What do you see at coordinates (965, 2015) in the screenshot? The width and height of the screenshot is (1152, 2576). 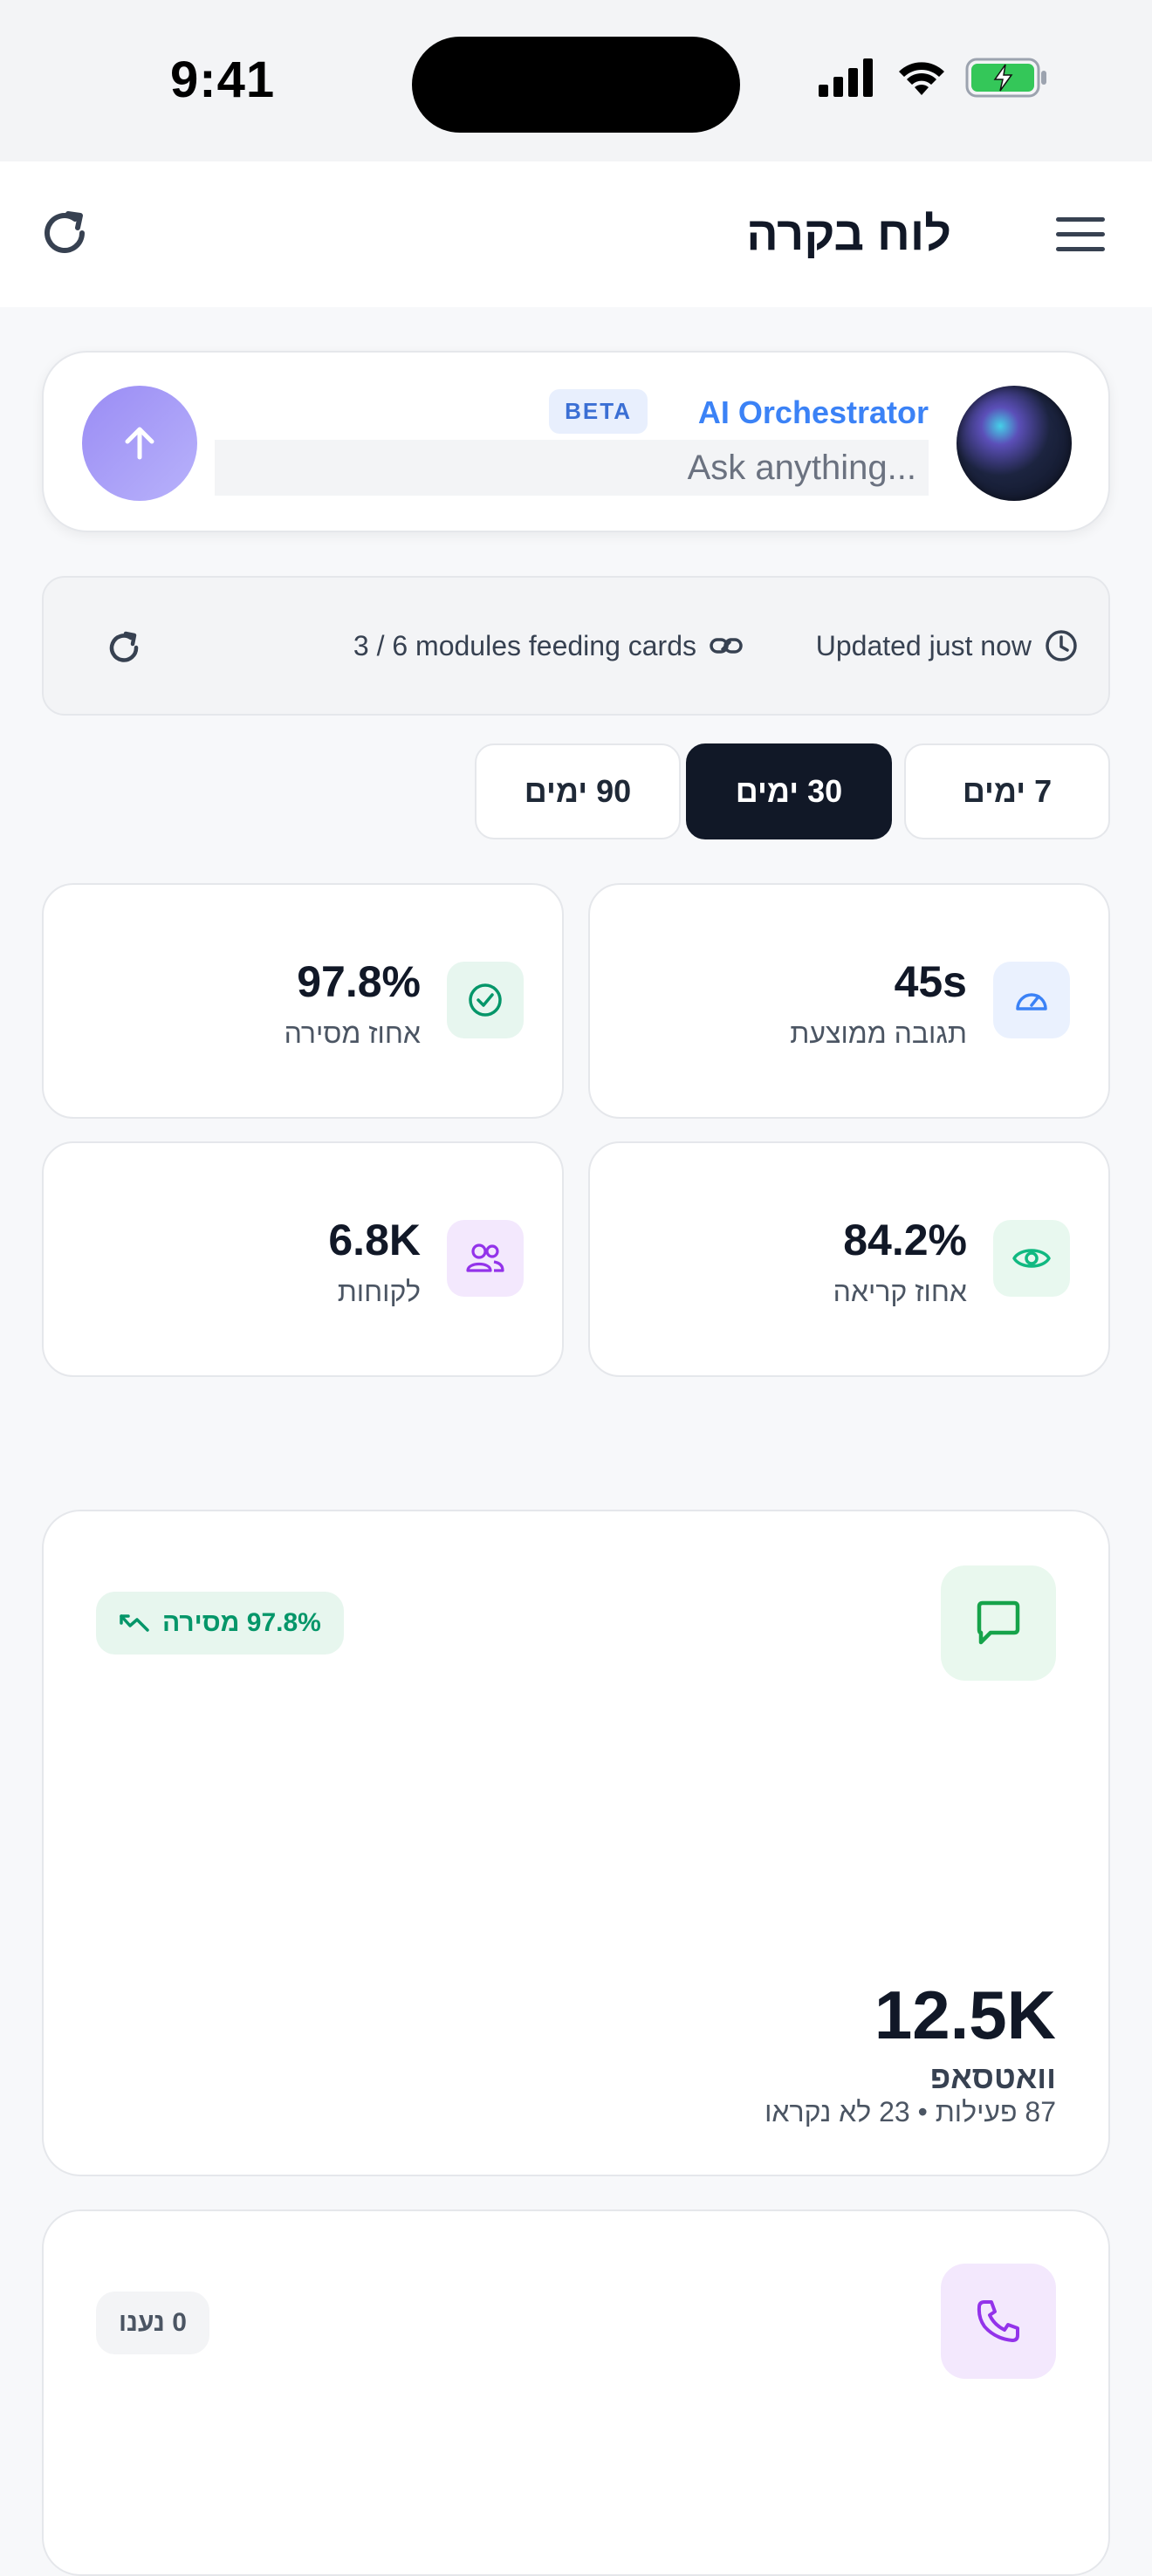 I see `channel-value: 12.5K` at bounding box center [965, 2015].